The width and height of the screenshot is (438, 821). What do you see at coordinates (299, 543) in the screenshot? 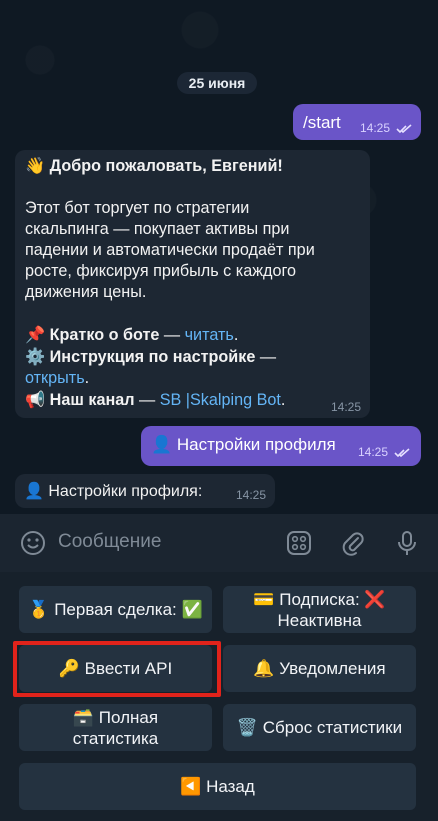
I see `sticker-icon` at bounding box center [299, 543].